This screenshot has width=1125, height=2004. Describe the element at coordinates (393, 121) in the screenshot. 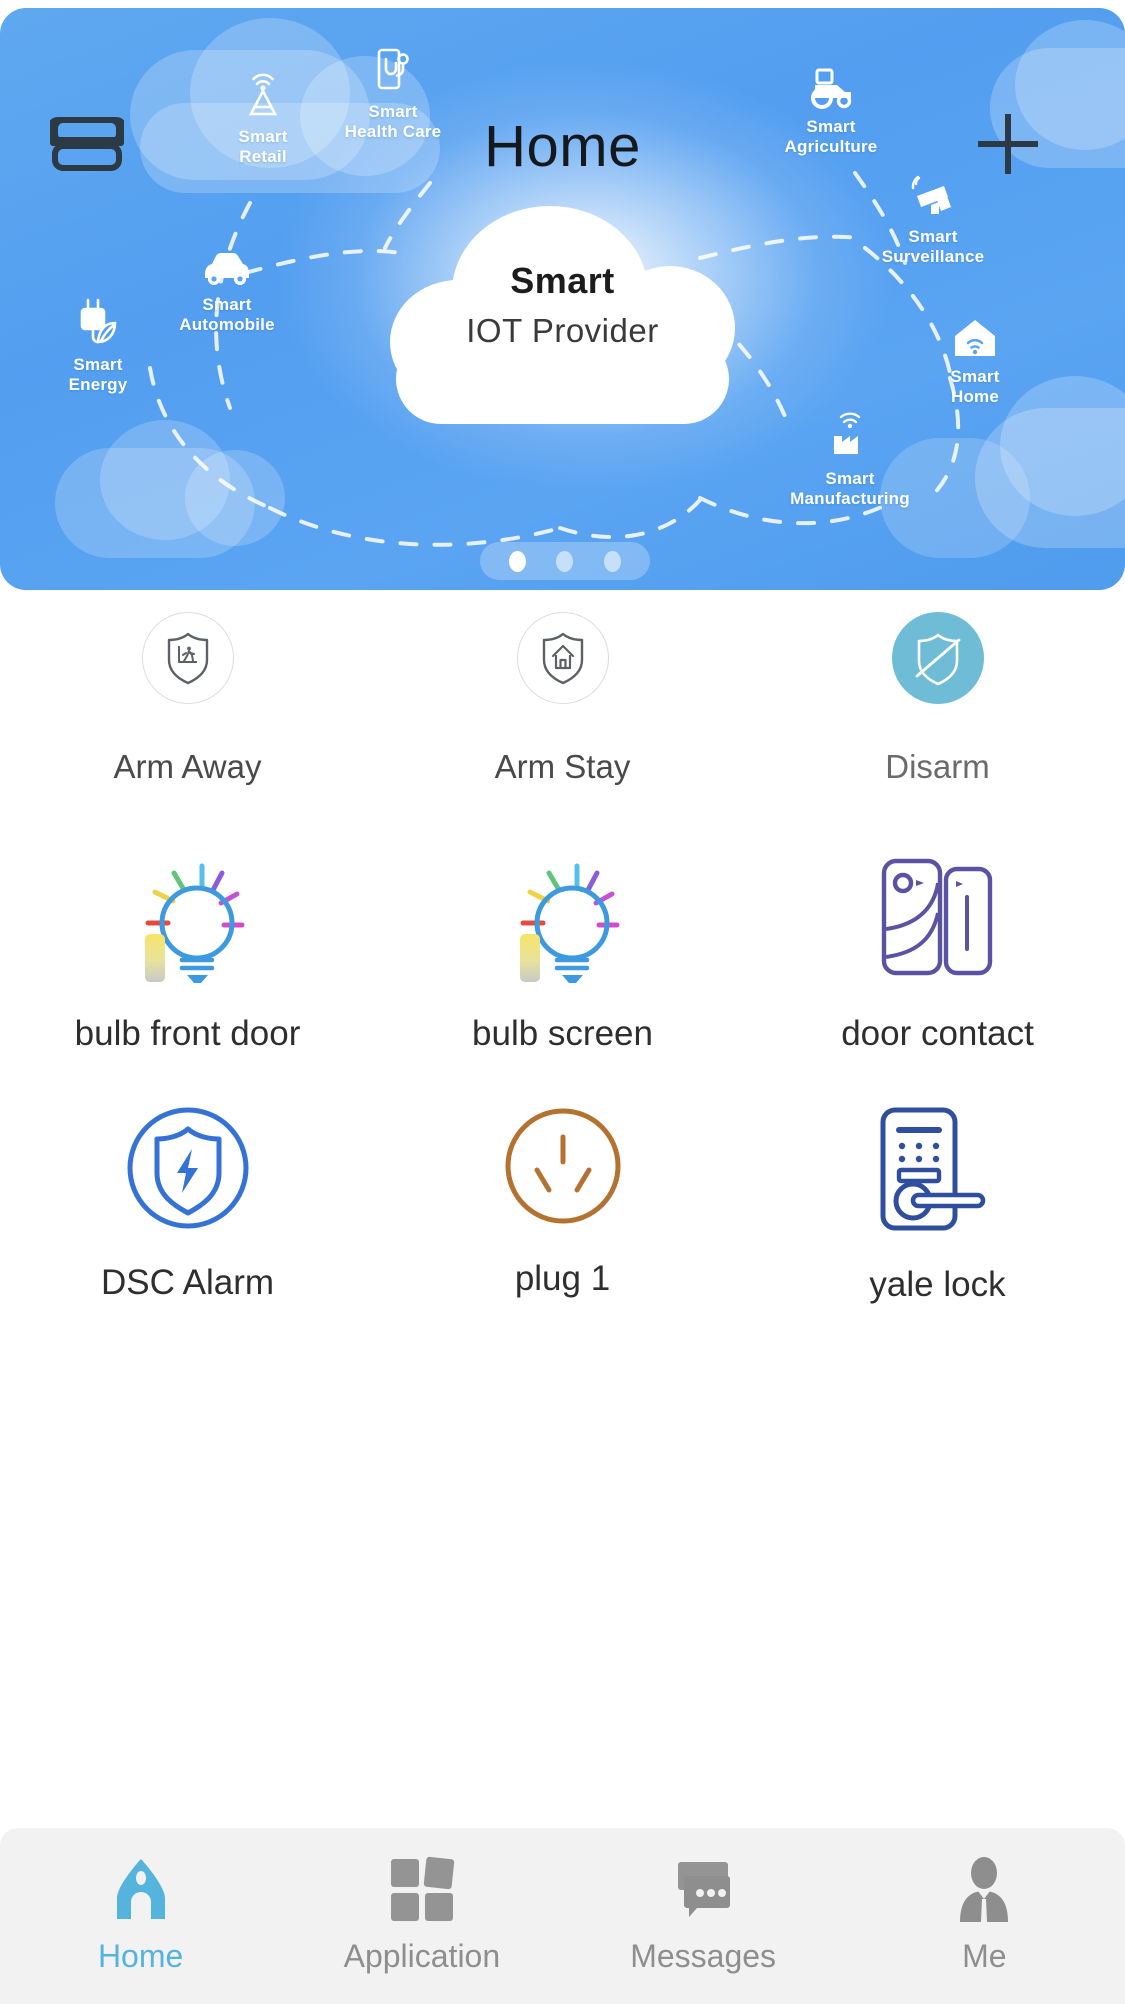

I see `banner-category-label: Smart Health Care` at that location.